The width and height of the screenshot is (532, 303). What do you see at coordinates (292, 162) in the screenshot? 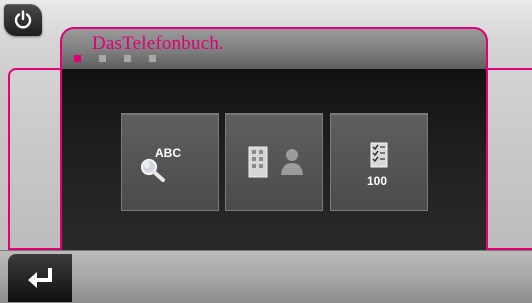
I see `person-icon` at bounding box center [292, 162].